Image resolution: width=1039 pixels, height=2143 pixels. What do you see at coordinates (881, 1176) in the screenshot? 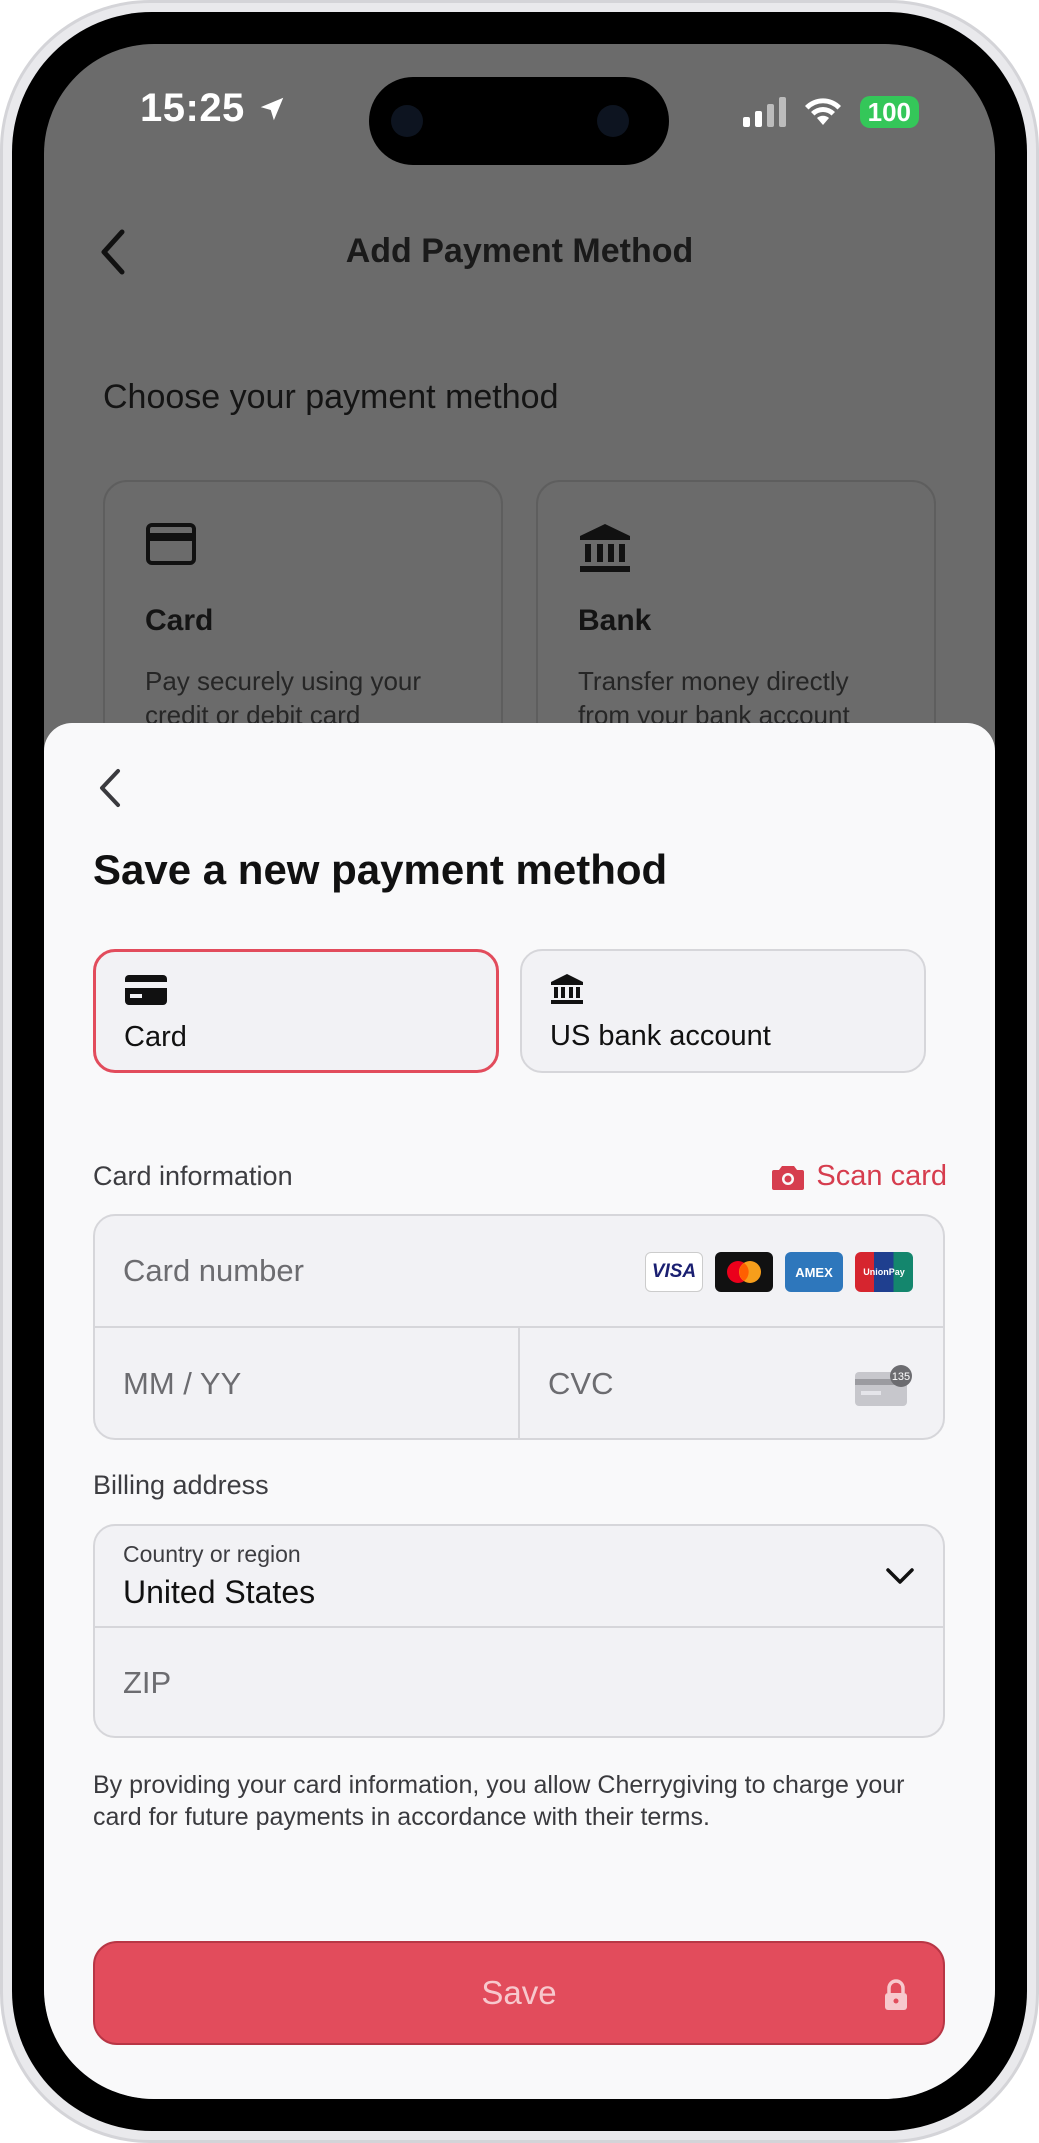
I see `scan-card-label: Scan card` at bounding box center [881, 1176].